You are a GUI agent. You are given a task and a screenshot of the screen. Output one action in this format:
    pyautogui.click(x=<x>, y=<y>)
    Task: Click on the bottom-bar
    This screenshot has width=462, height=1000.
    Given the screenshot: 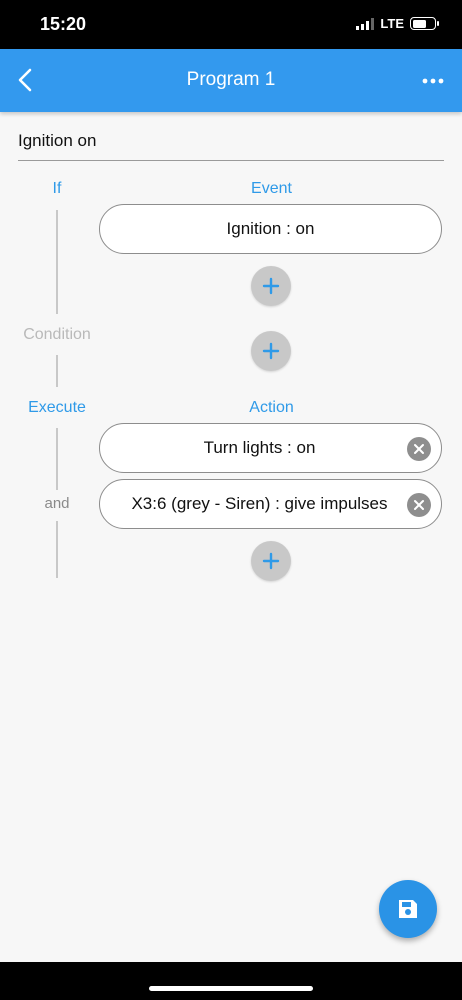 What is the action you would take?
    pyautogui.click(x=231, y=981)
    